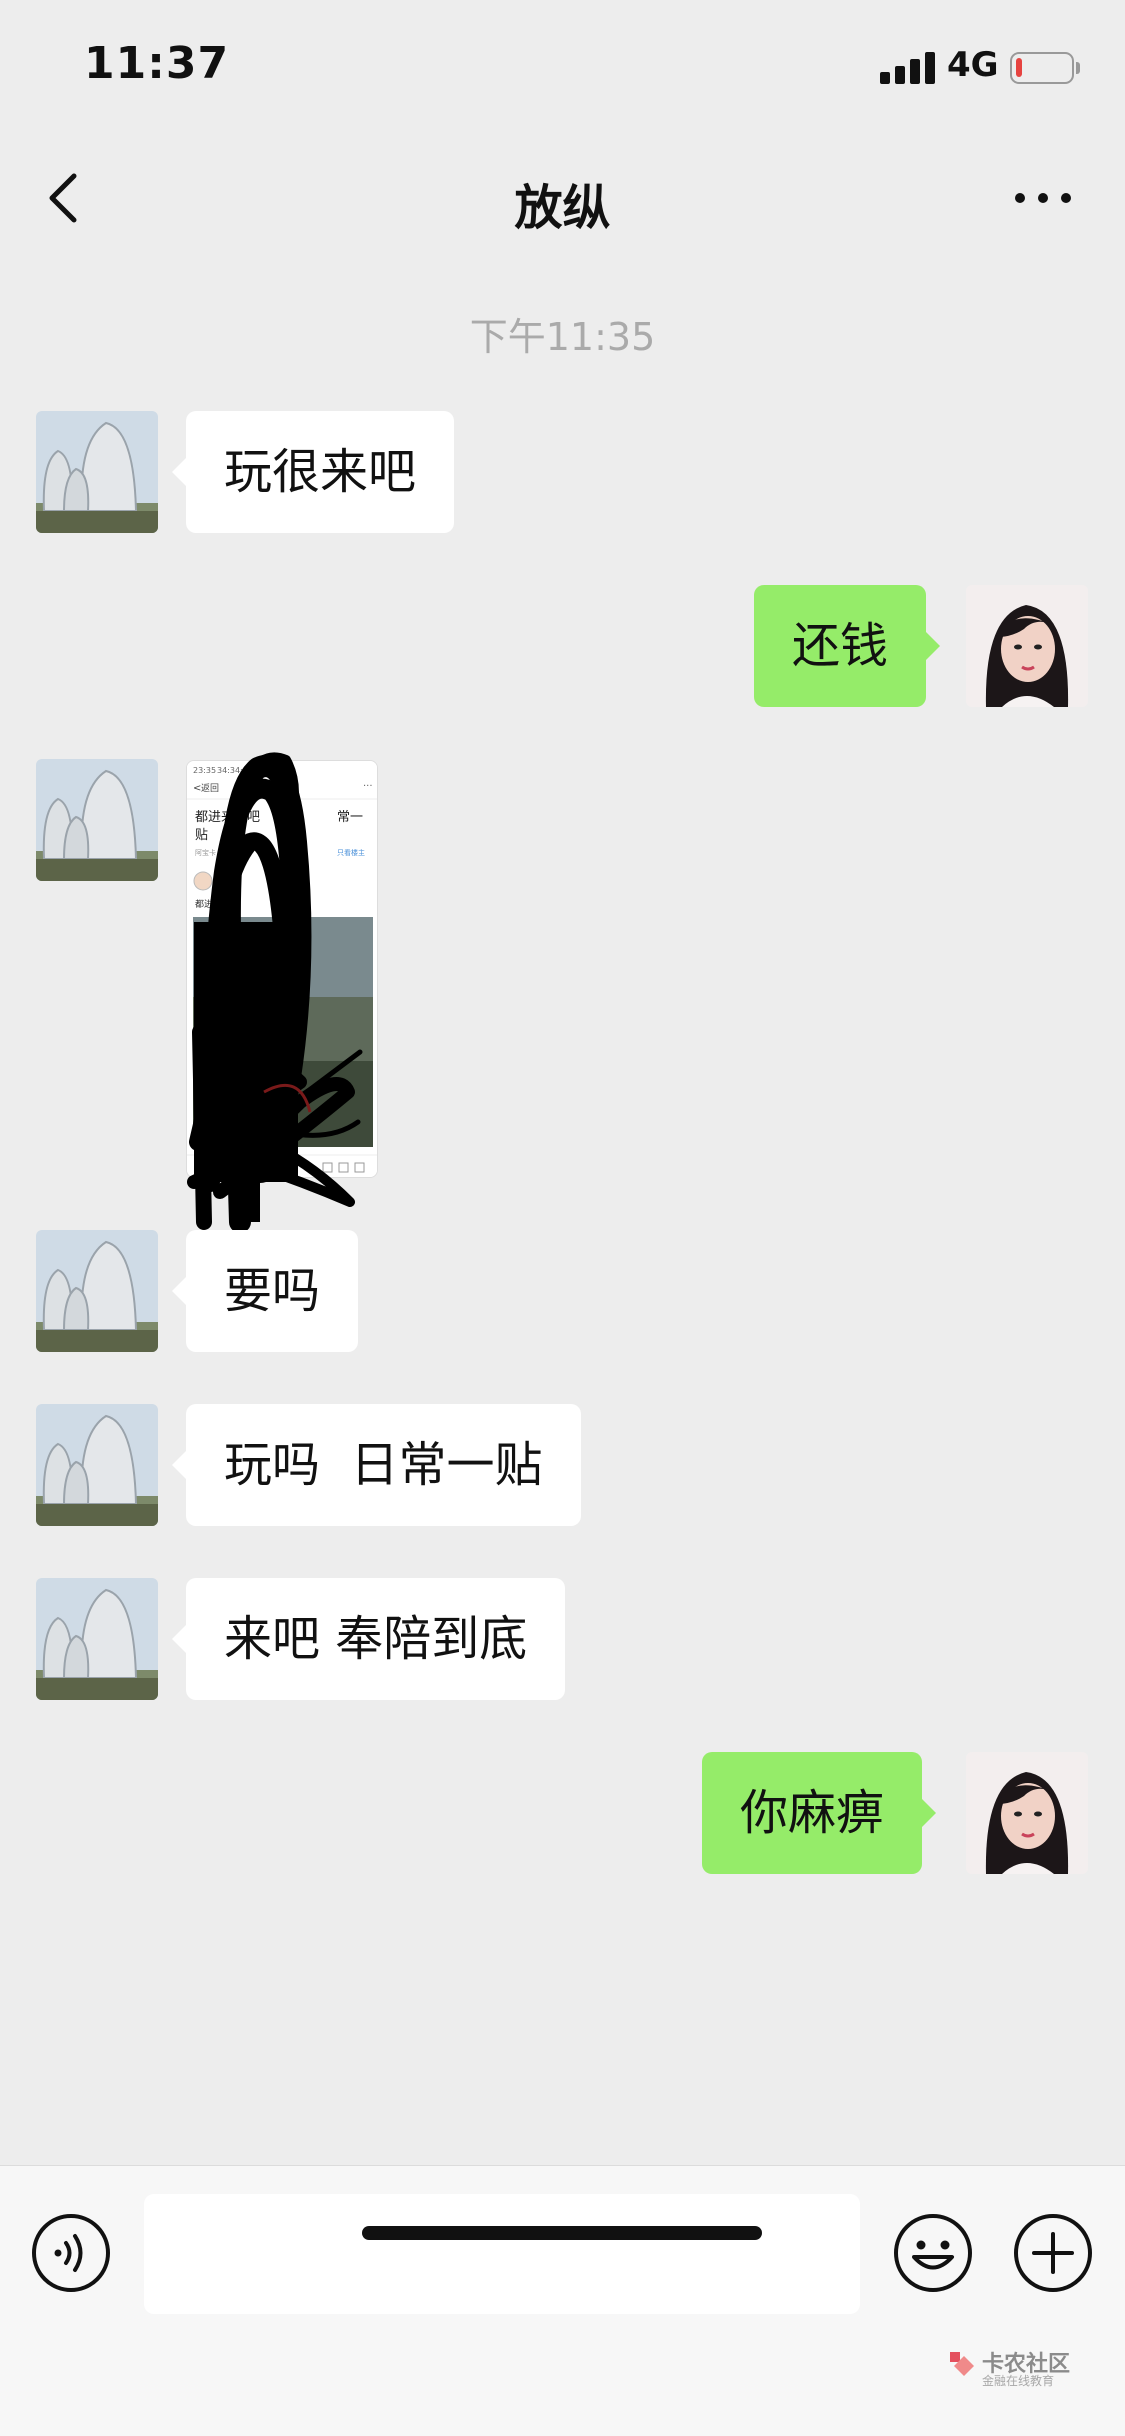  I want to click on kanong-logo-icon, so click(962, 2364).